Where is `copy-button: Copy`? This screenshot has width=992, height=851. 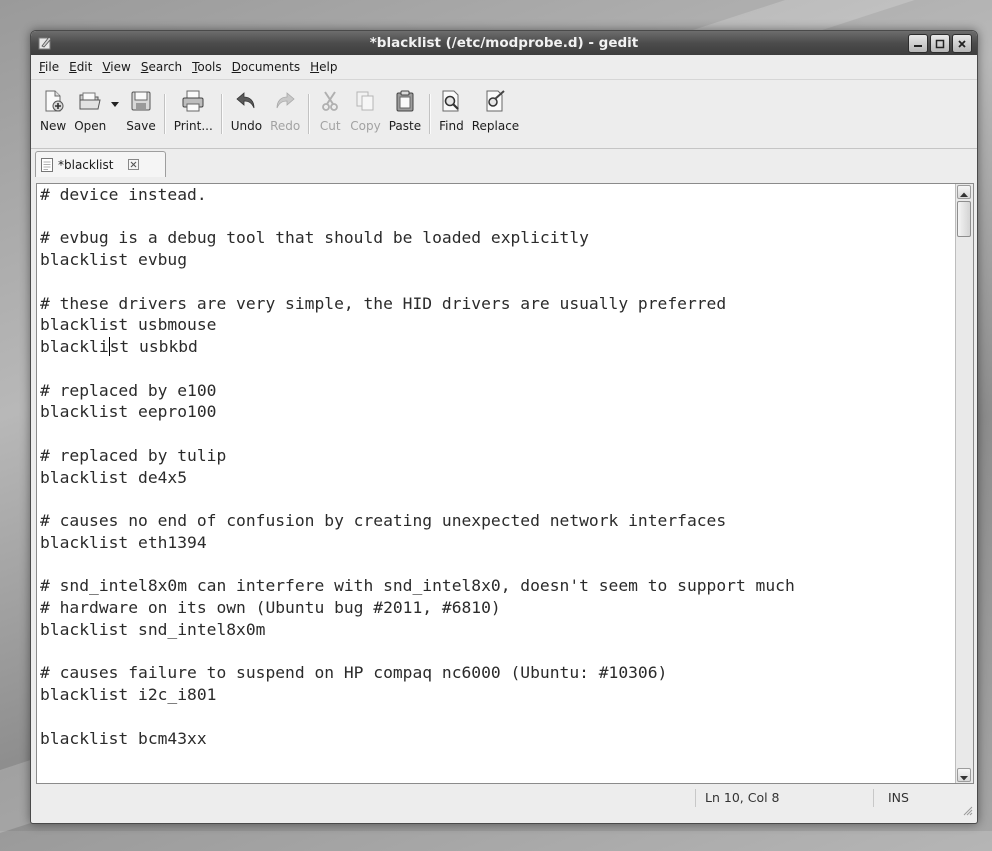 copy-button: Copy is located at coordinates (365, 114).